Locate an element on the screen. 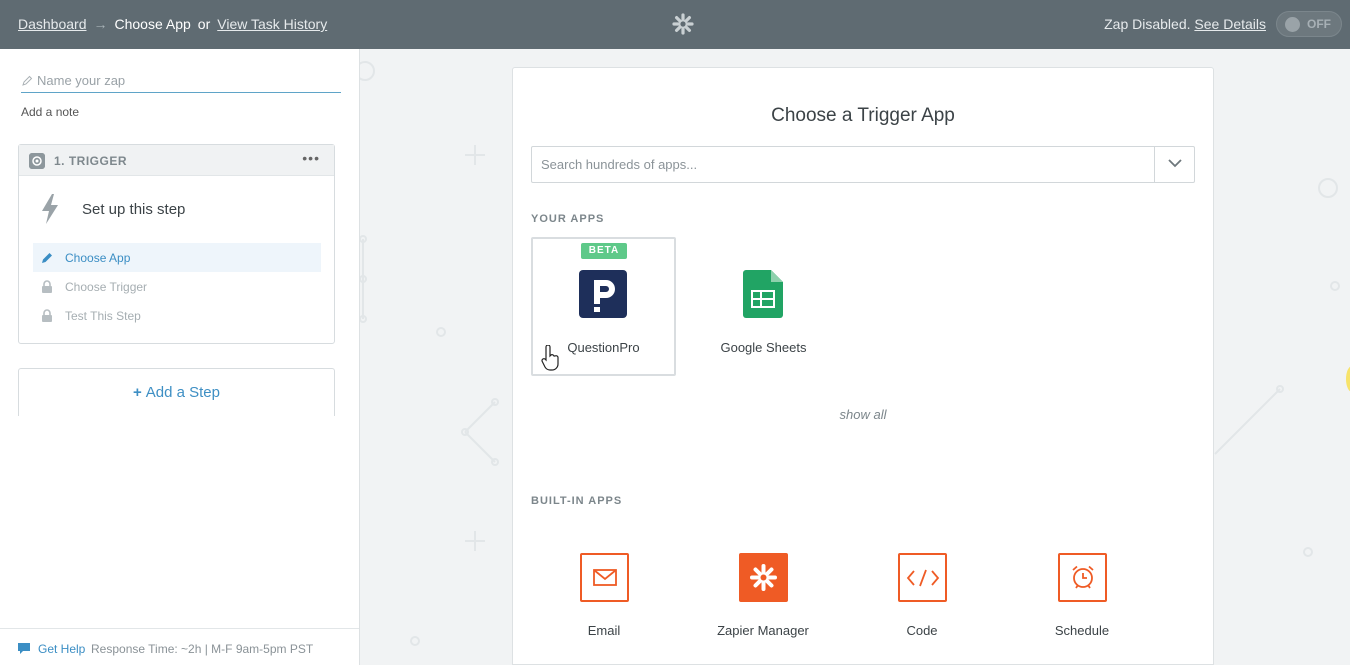  setup-step: Set up this step is located at coordinates (179, 209).